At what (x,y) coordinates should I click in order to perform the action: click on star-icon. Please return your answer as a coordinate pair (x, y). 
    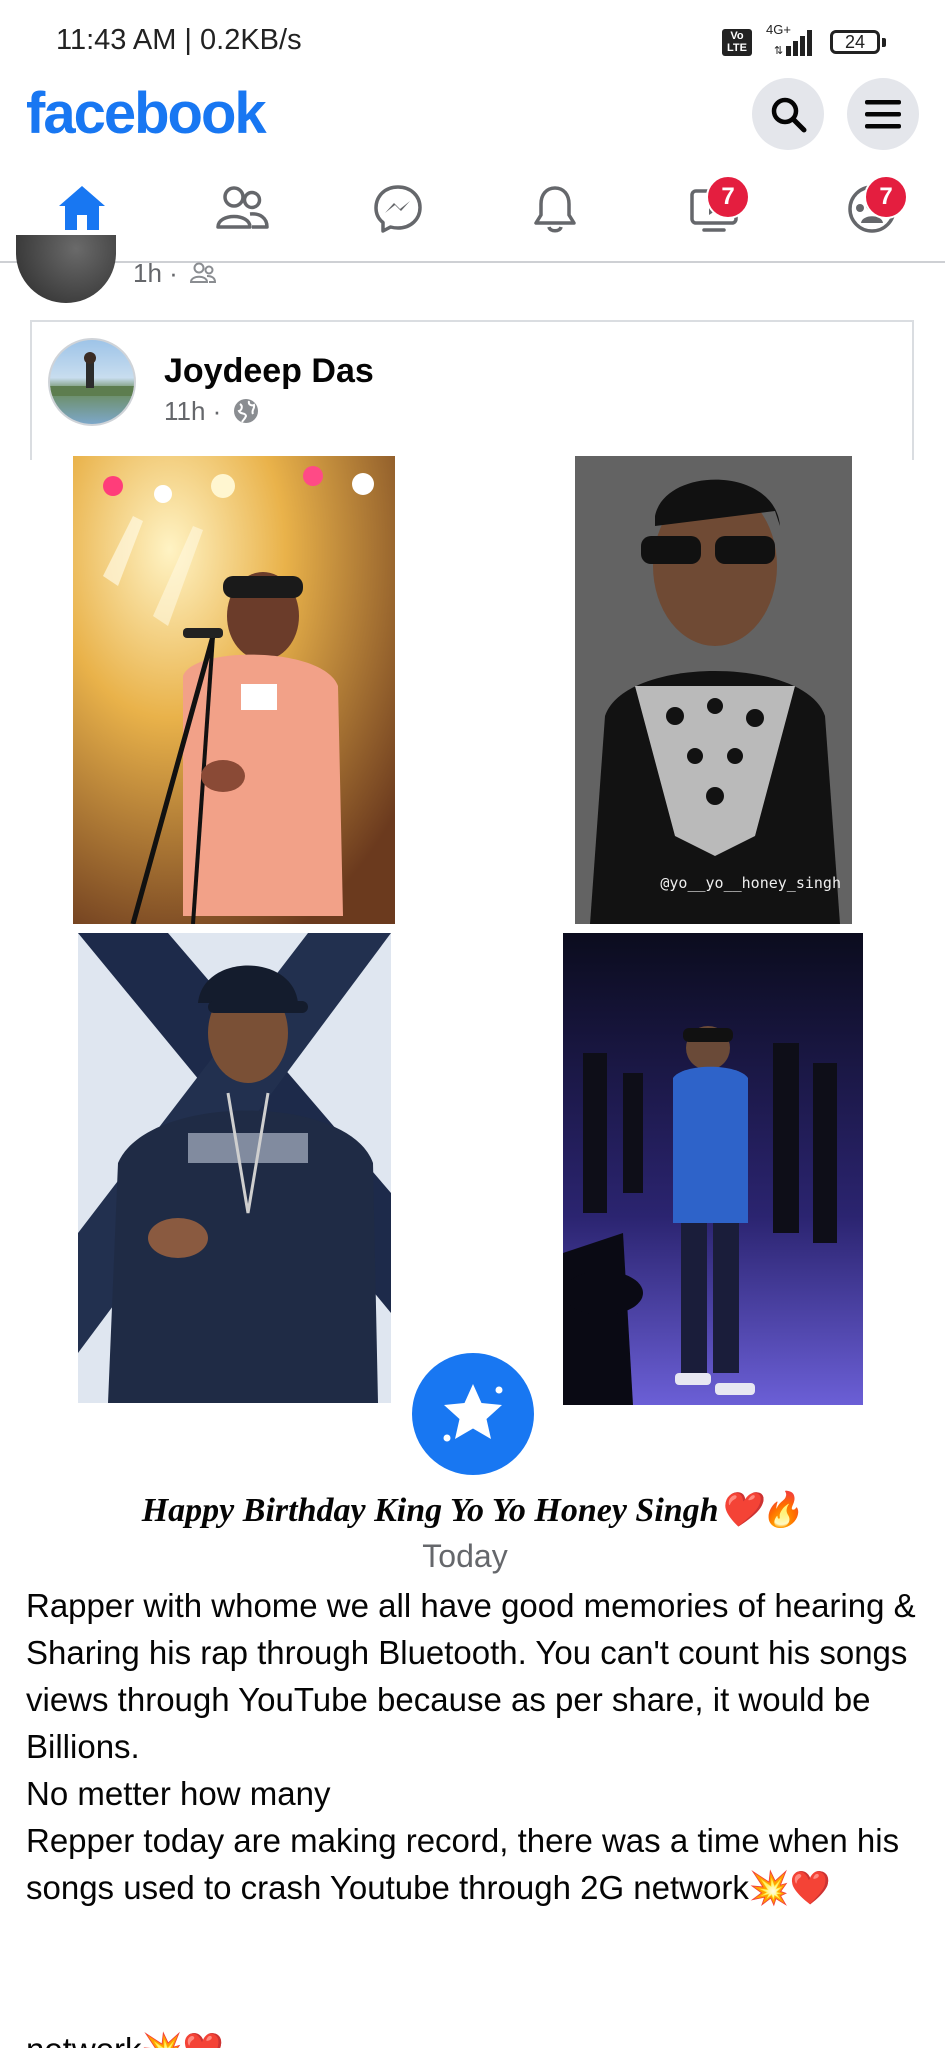
    Looking at the image, I should click on (473, 1413).